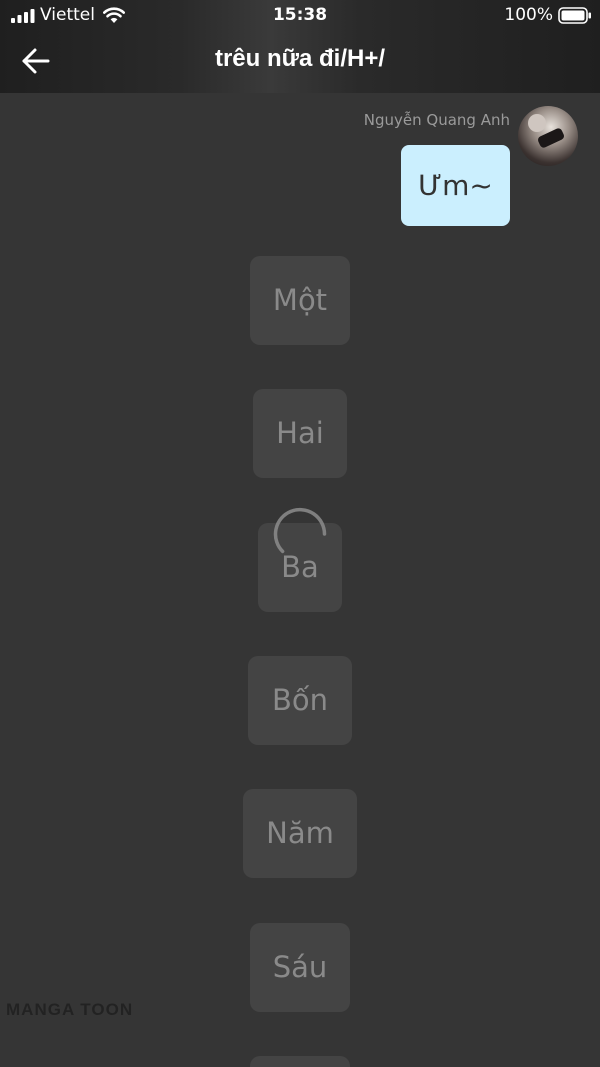 This screenshot has height=1067, width=600. What do you see at coordinates (548, 136) in the screenshot?
I see `avatar` at bounding box center [548, 136].